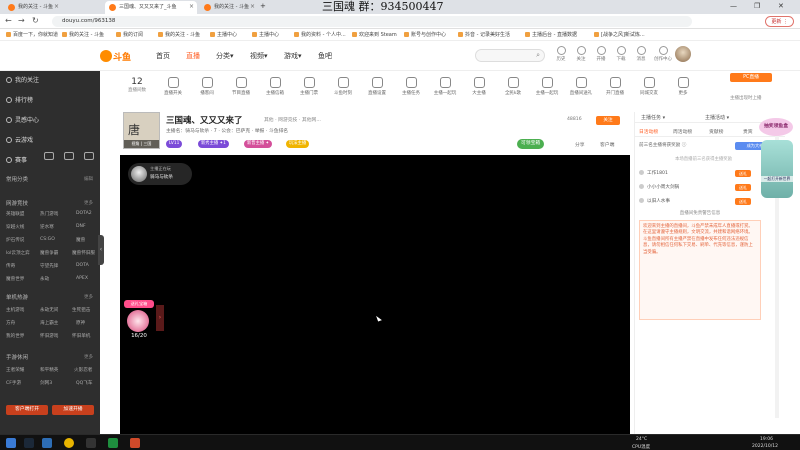 The width and height of the screenshot is (800, 450). I want to click on maximize-icon: ❐, so click(757, 6).